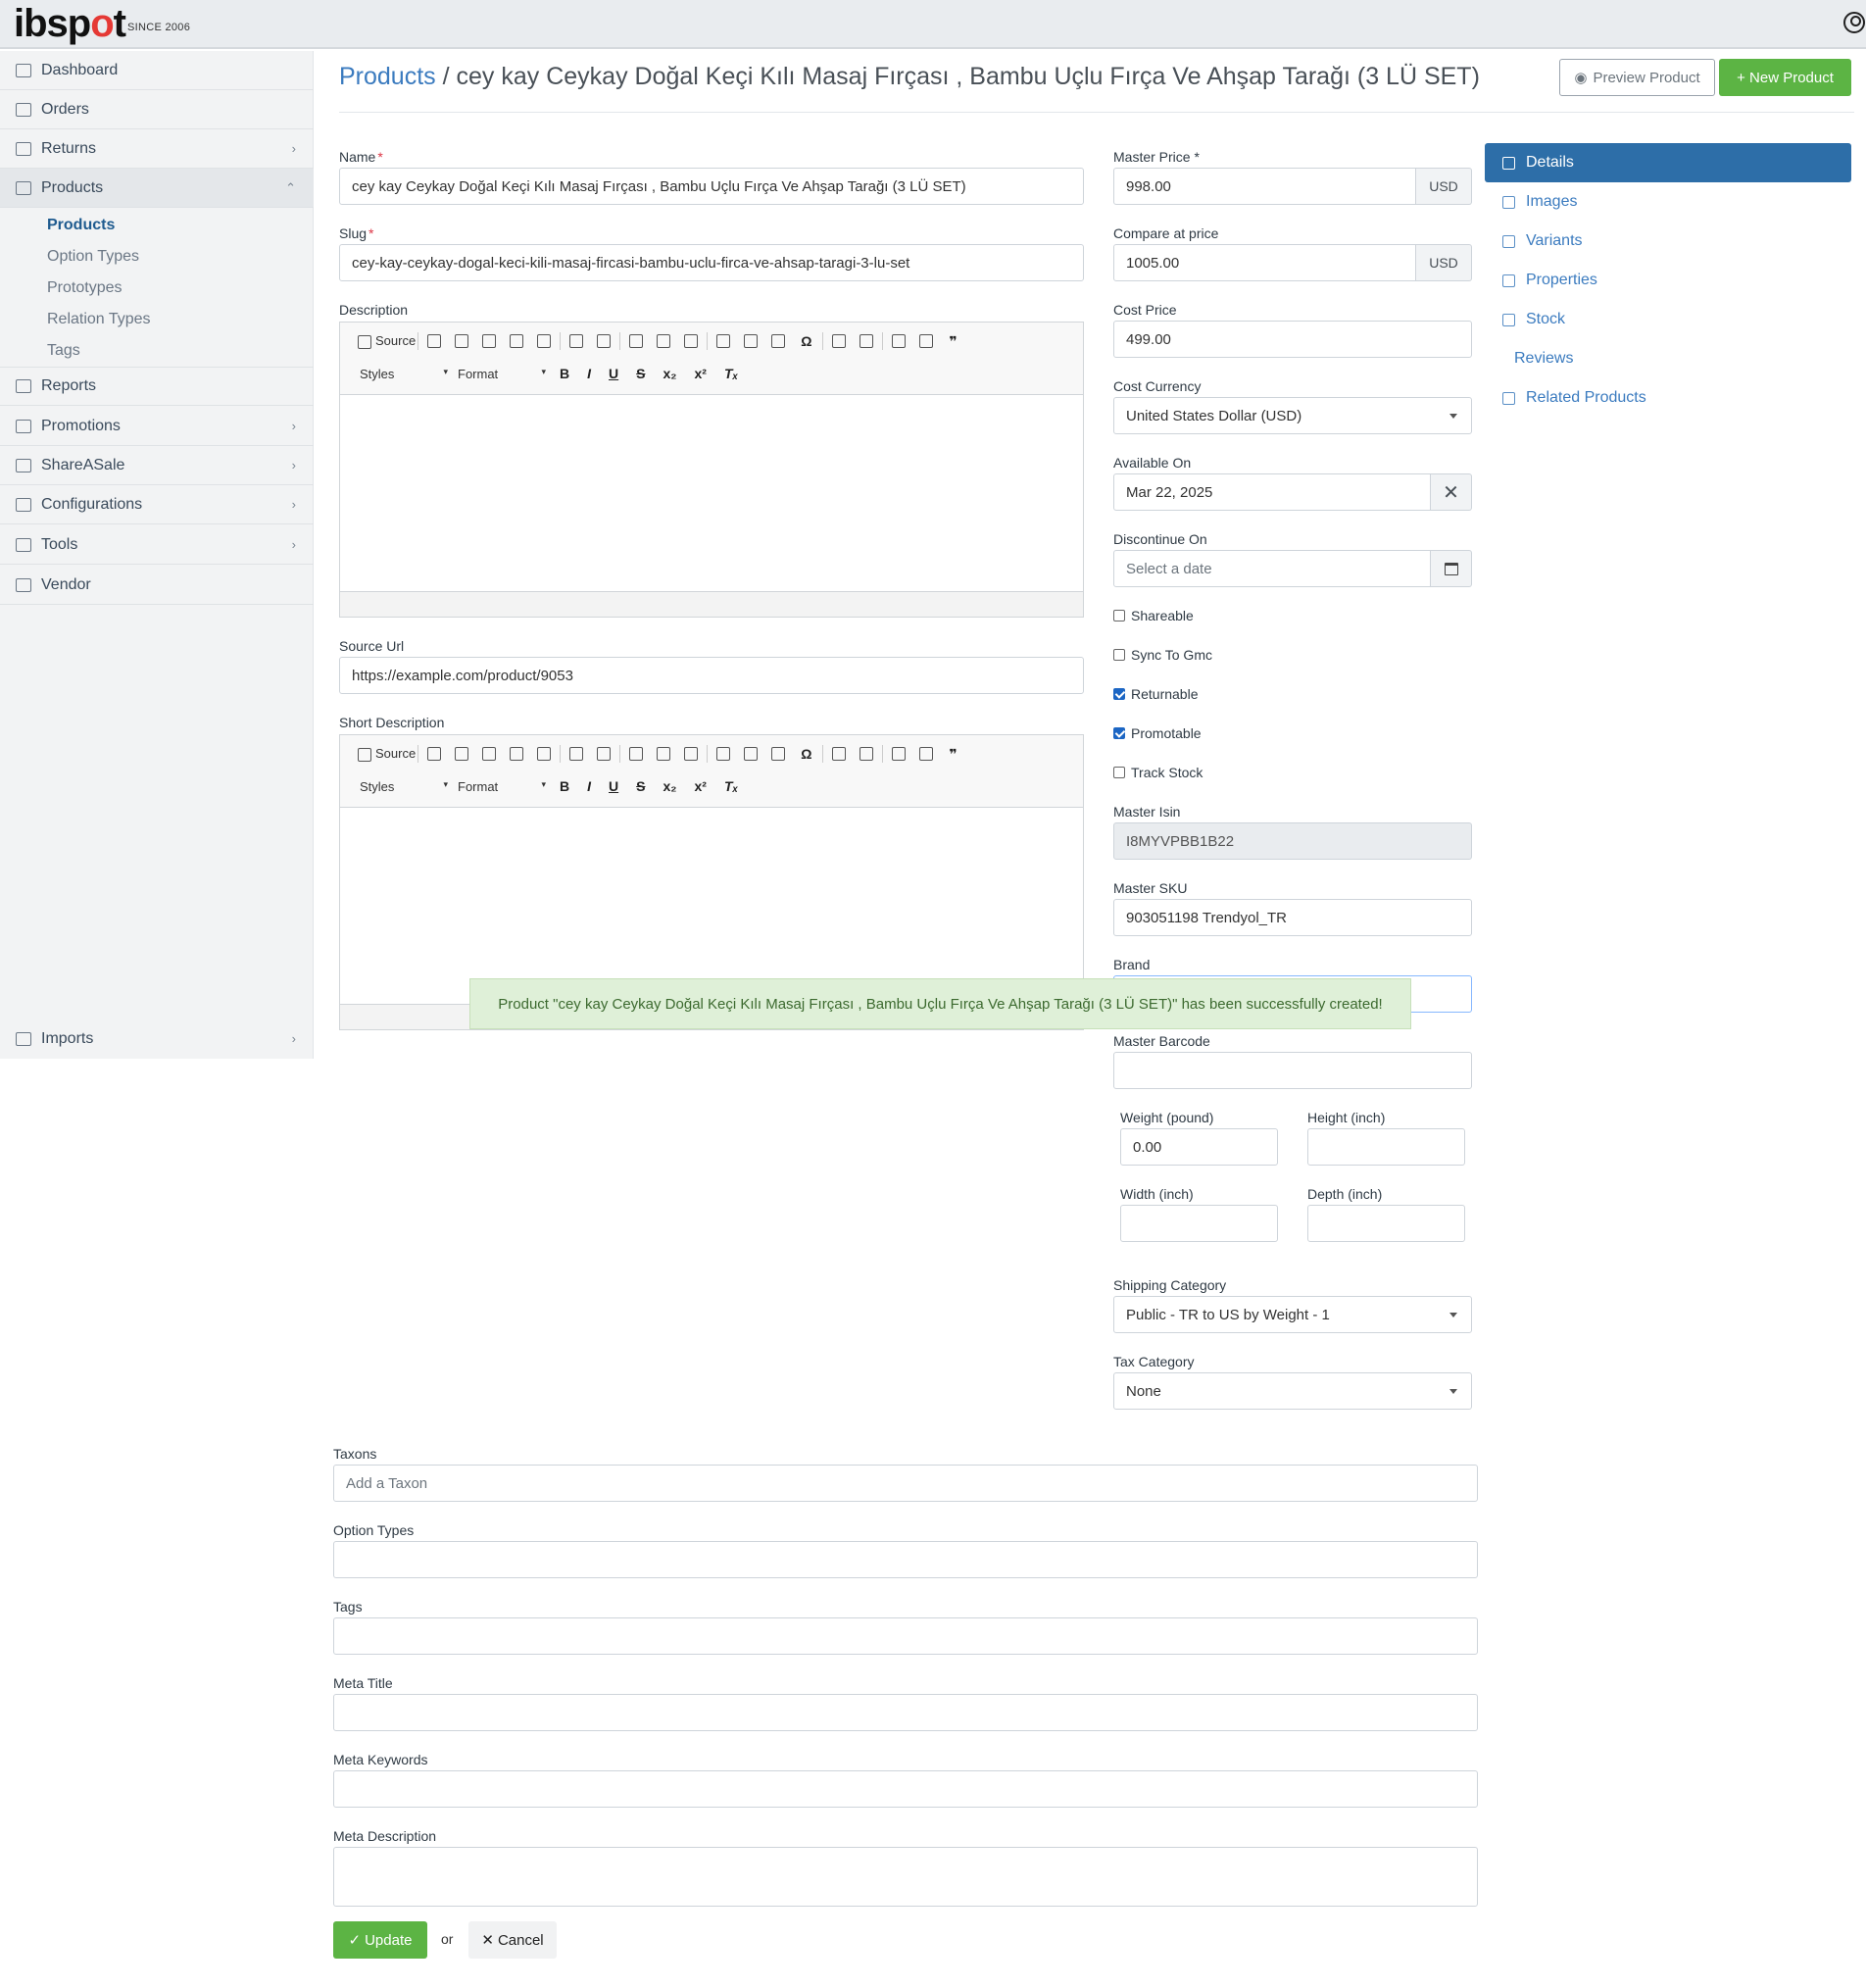  Describe the element at coordinates (1386, 1223) in the screenshot. I see `depth-input` at that location.